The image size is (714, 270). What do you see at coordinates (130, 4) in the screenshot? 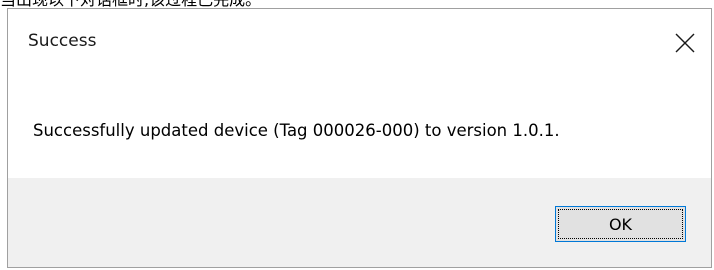
I see `background-caption: 当出现以下对话框时,该过程已完成。` at bounding box center [130, 4].